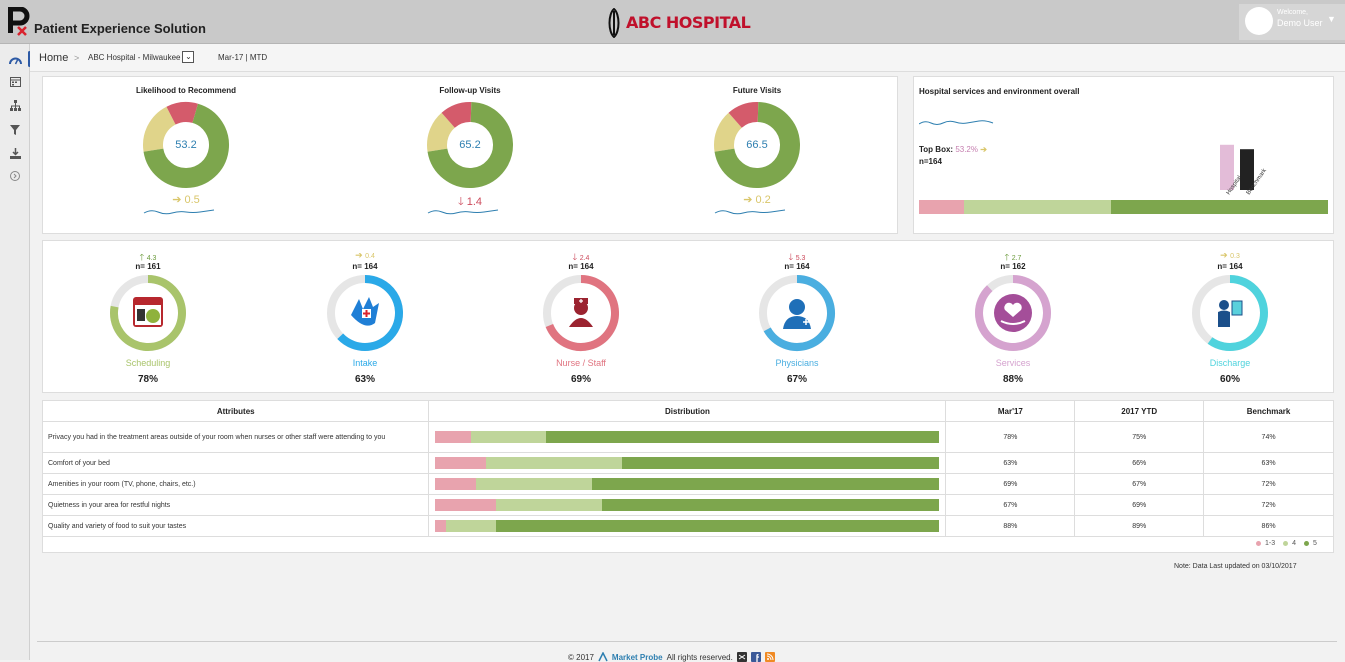  Describe the element at coordinates (235, 463) in the screenshot. I see `attribute-cell: Comfort of your bed` at that location.